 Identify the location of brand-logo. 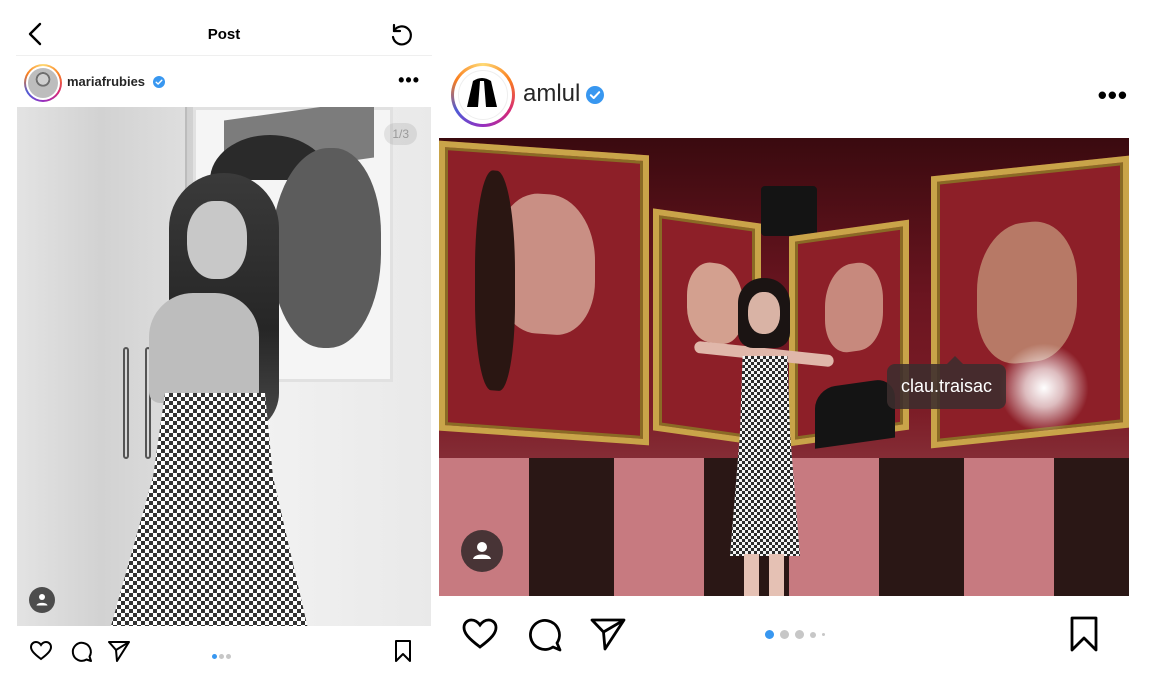
(483, 95).